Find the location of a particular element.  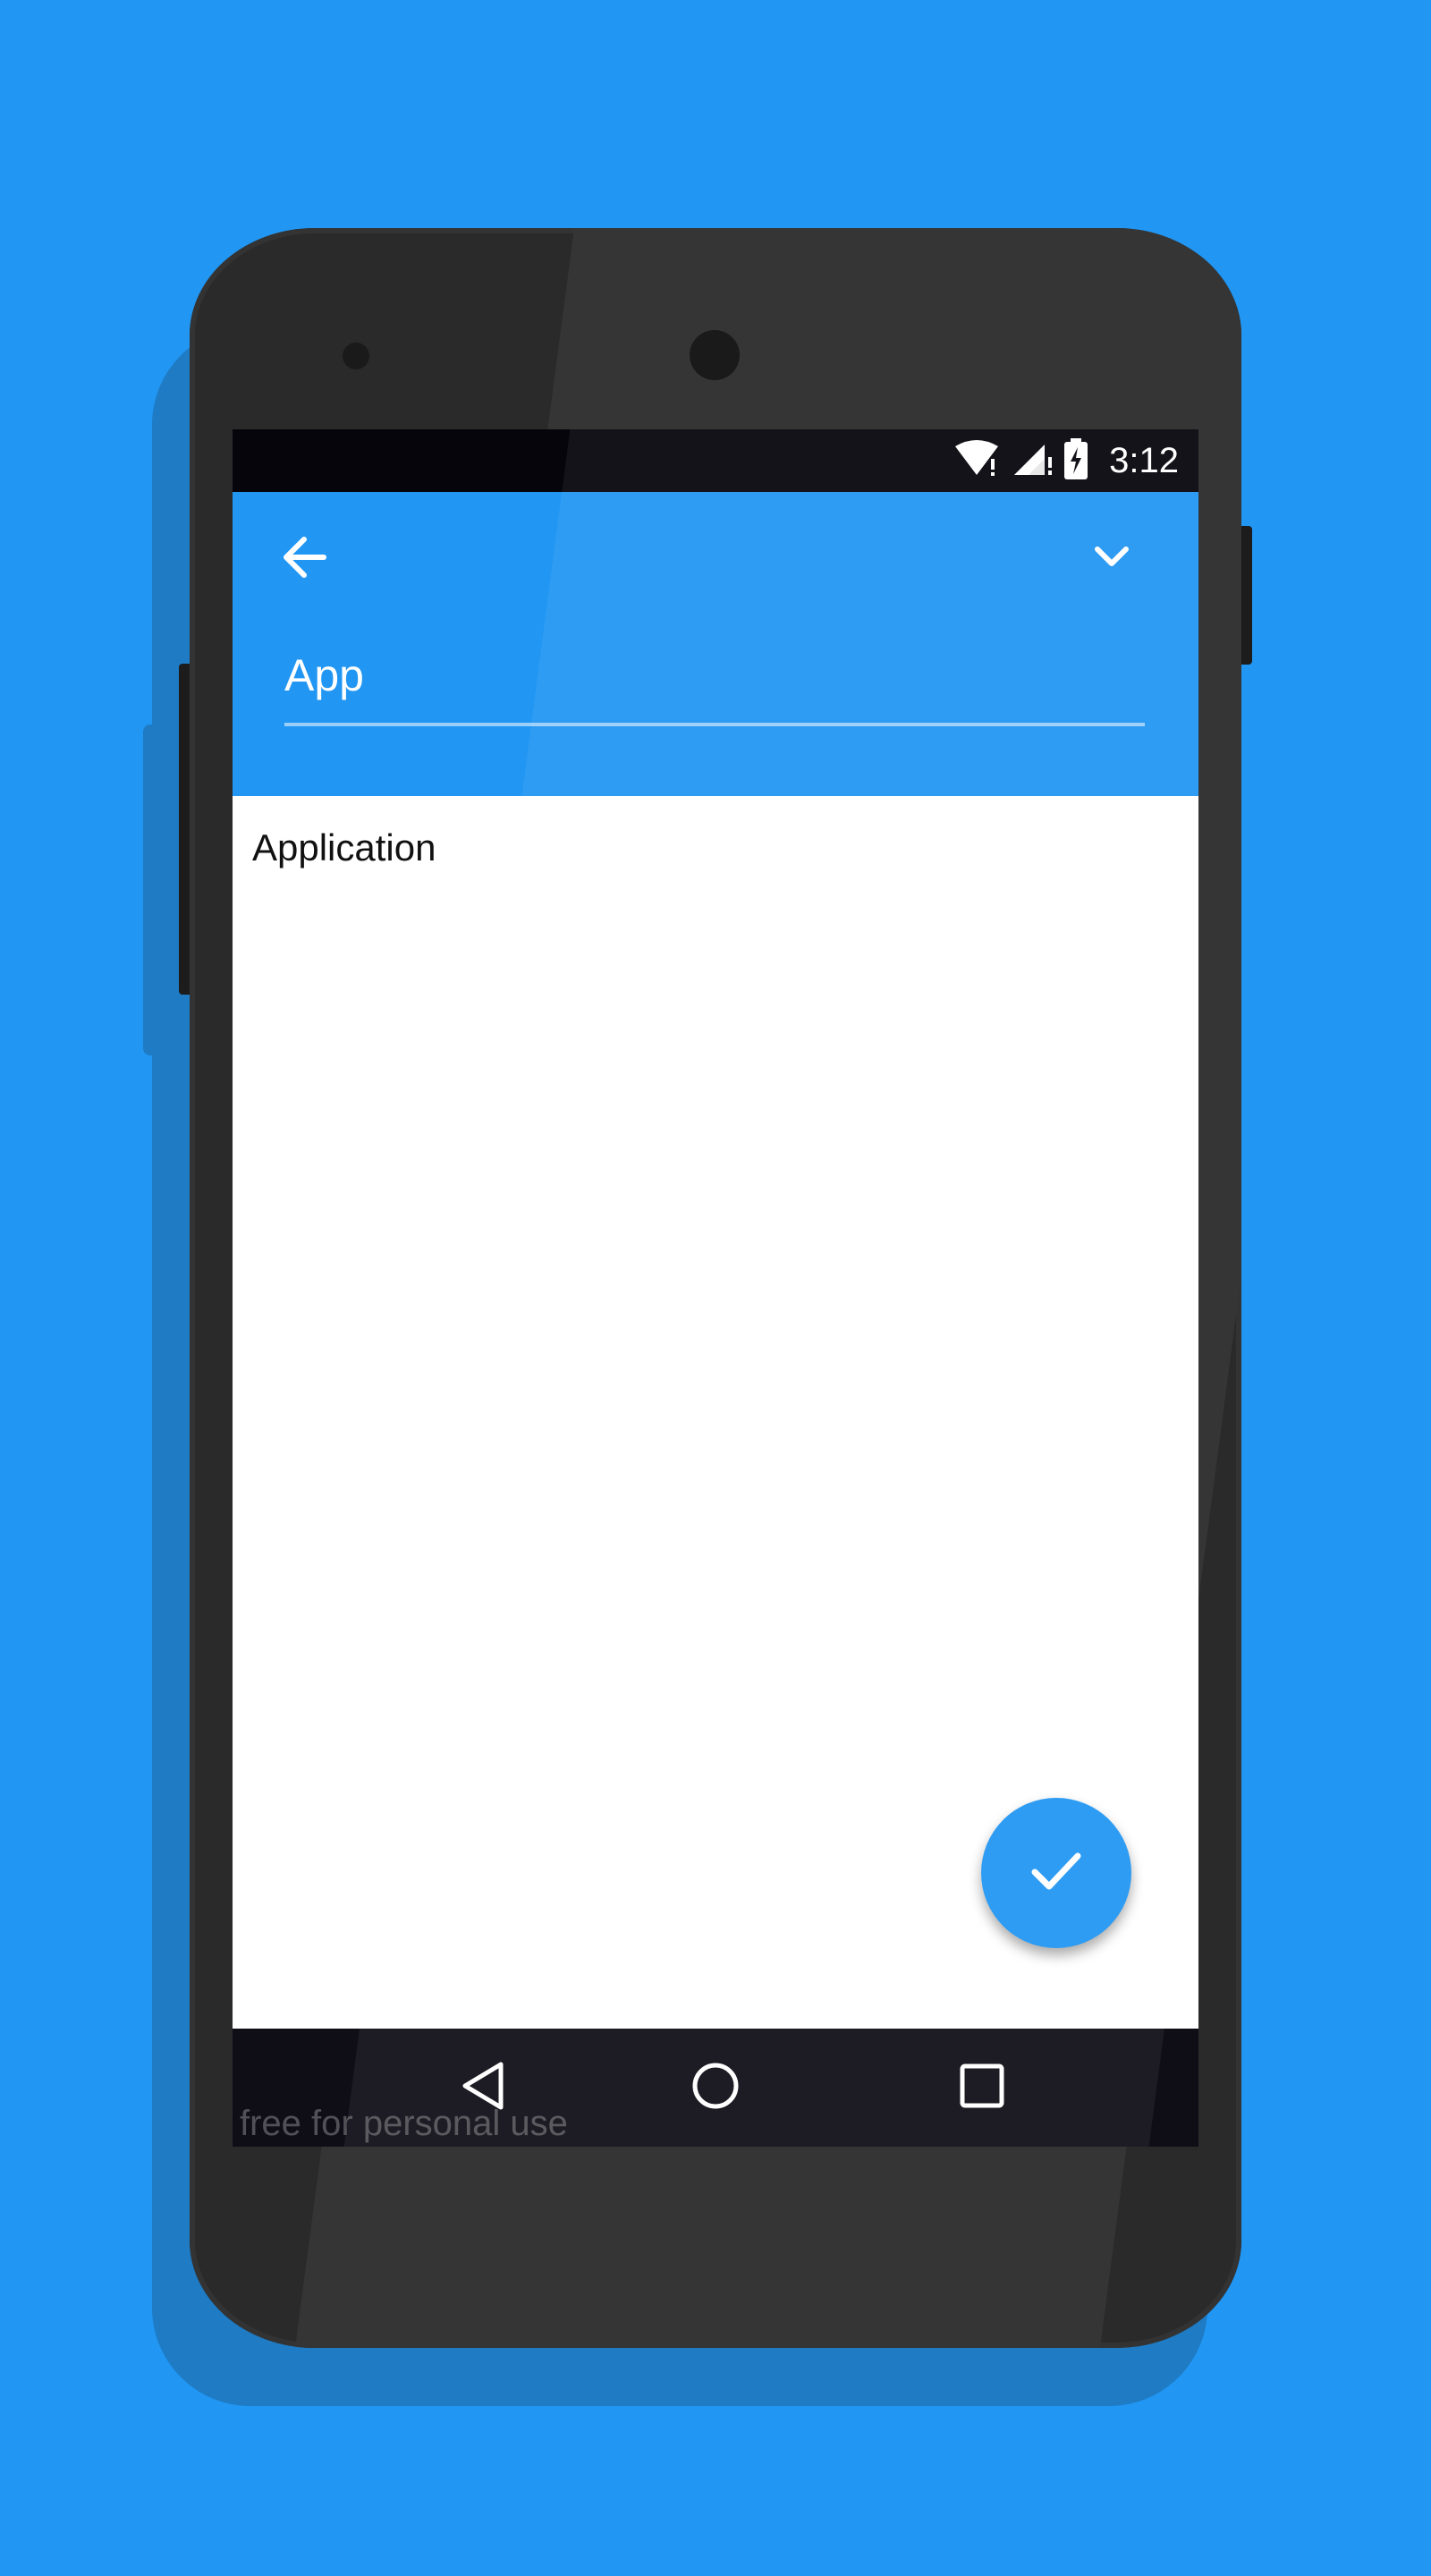

confirm-fab is located at coordinates (1056, 1873).